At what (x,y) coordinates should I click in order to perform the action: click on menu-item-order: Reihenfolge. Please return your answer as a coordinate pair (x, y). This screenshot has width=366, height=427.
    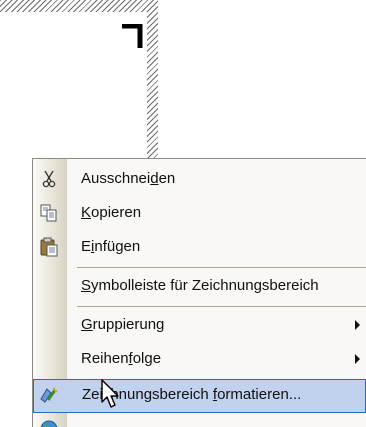
    Looking at the image, I should click on (199, 359).